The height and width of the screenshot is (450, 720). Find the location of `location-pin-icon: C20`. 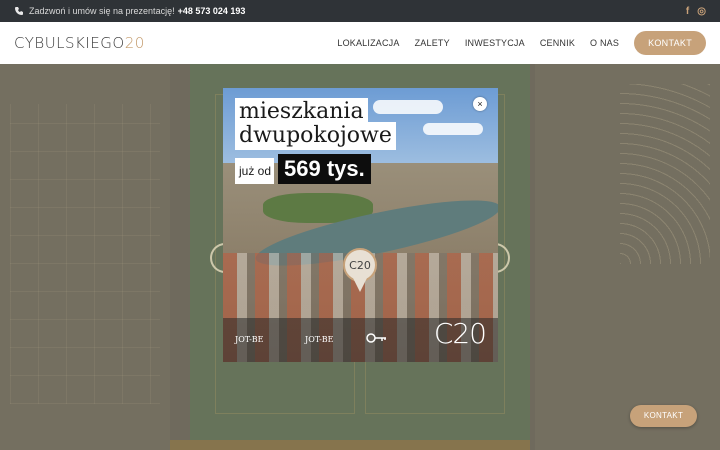

location-pin-icon: C20 is located at coordinates (360, 265).